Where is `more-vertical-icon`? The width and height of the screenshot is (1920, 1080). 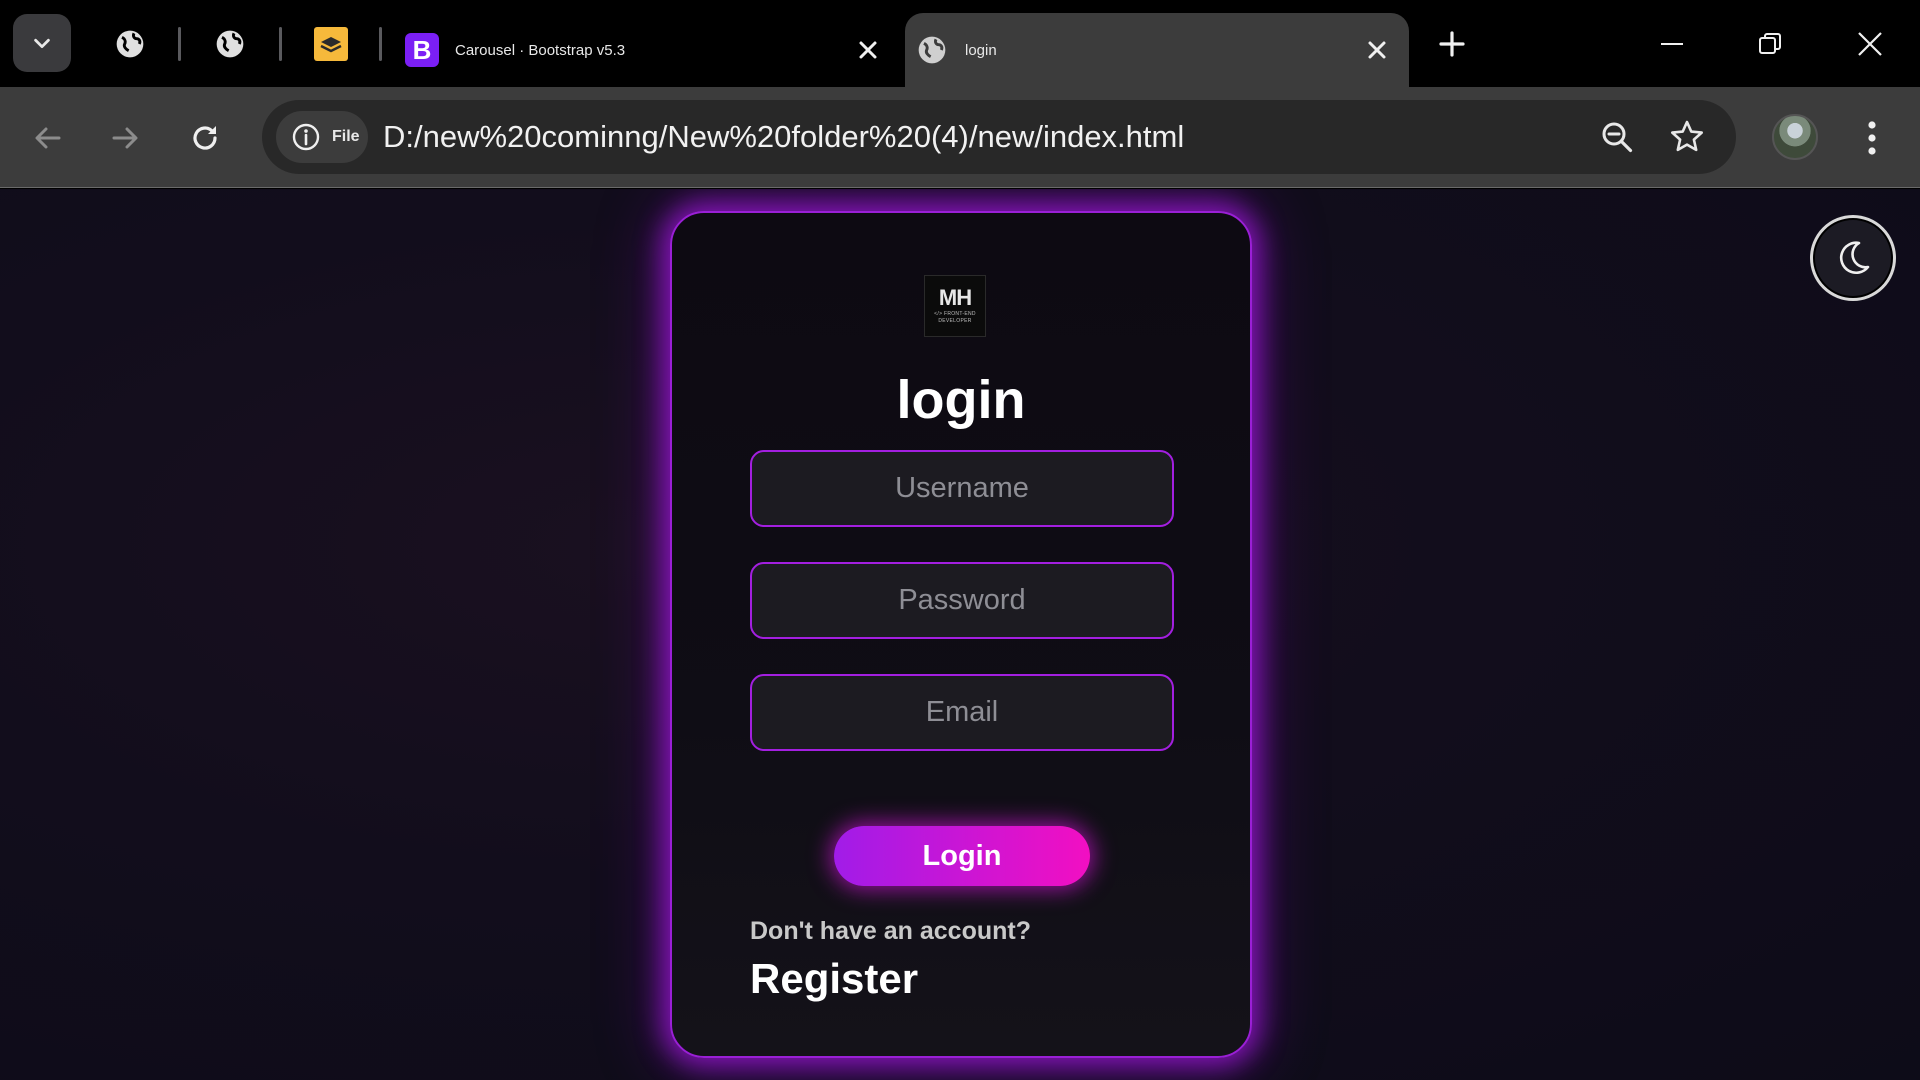
more-vertical-icon is located at coordinates (1872, 138).